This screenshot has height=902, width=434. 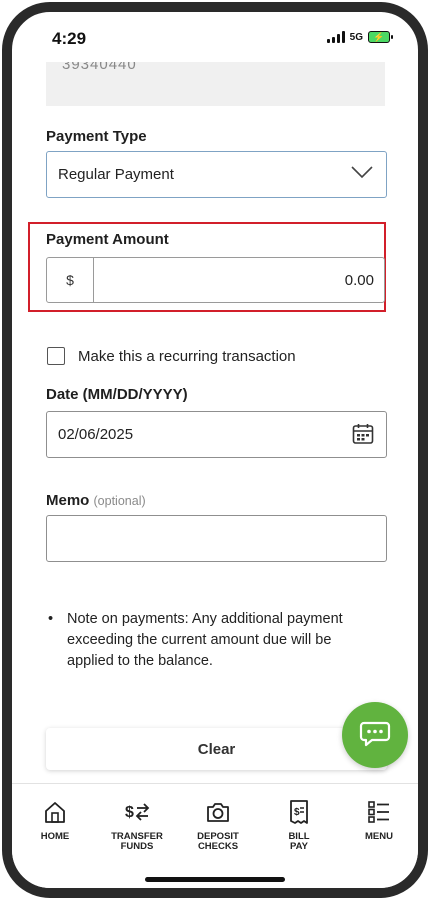 I want to click on tab-menu-label: MENU, so click(x=379, y=836).